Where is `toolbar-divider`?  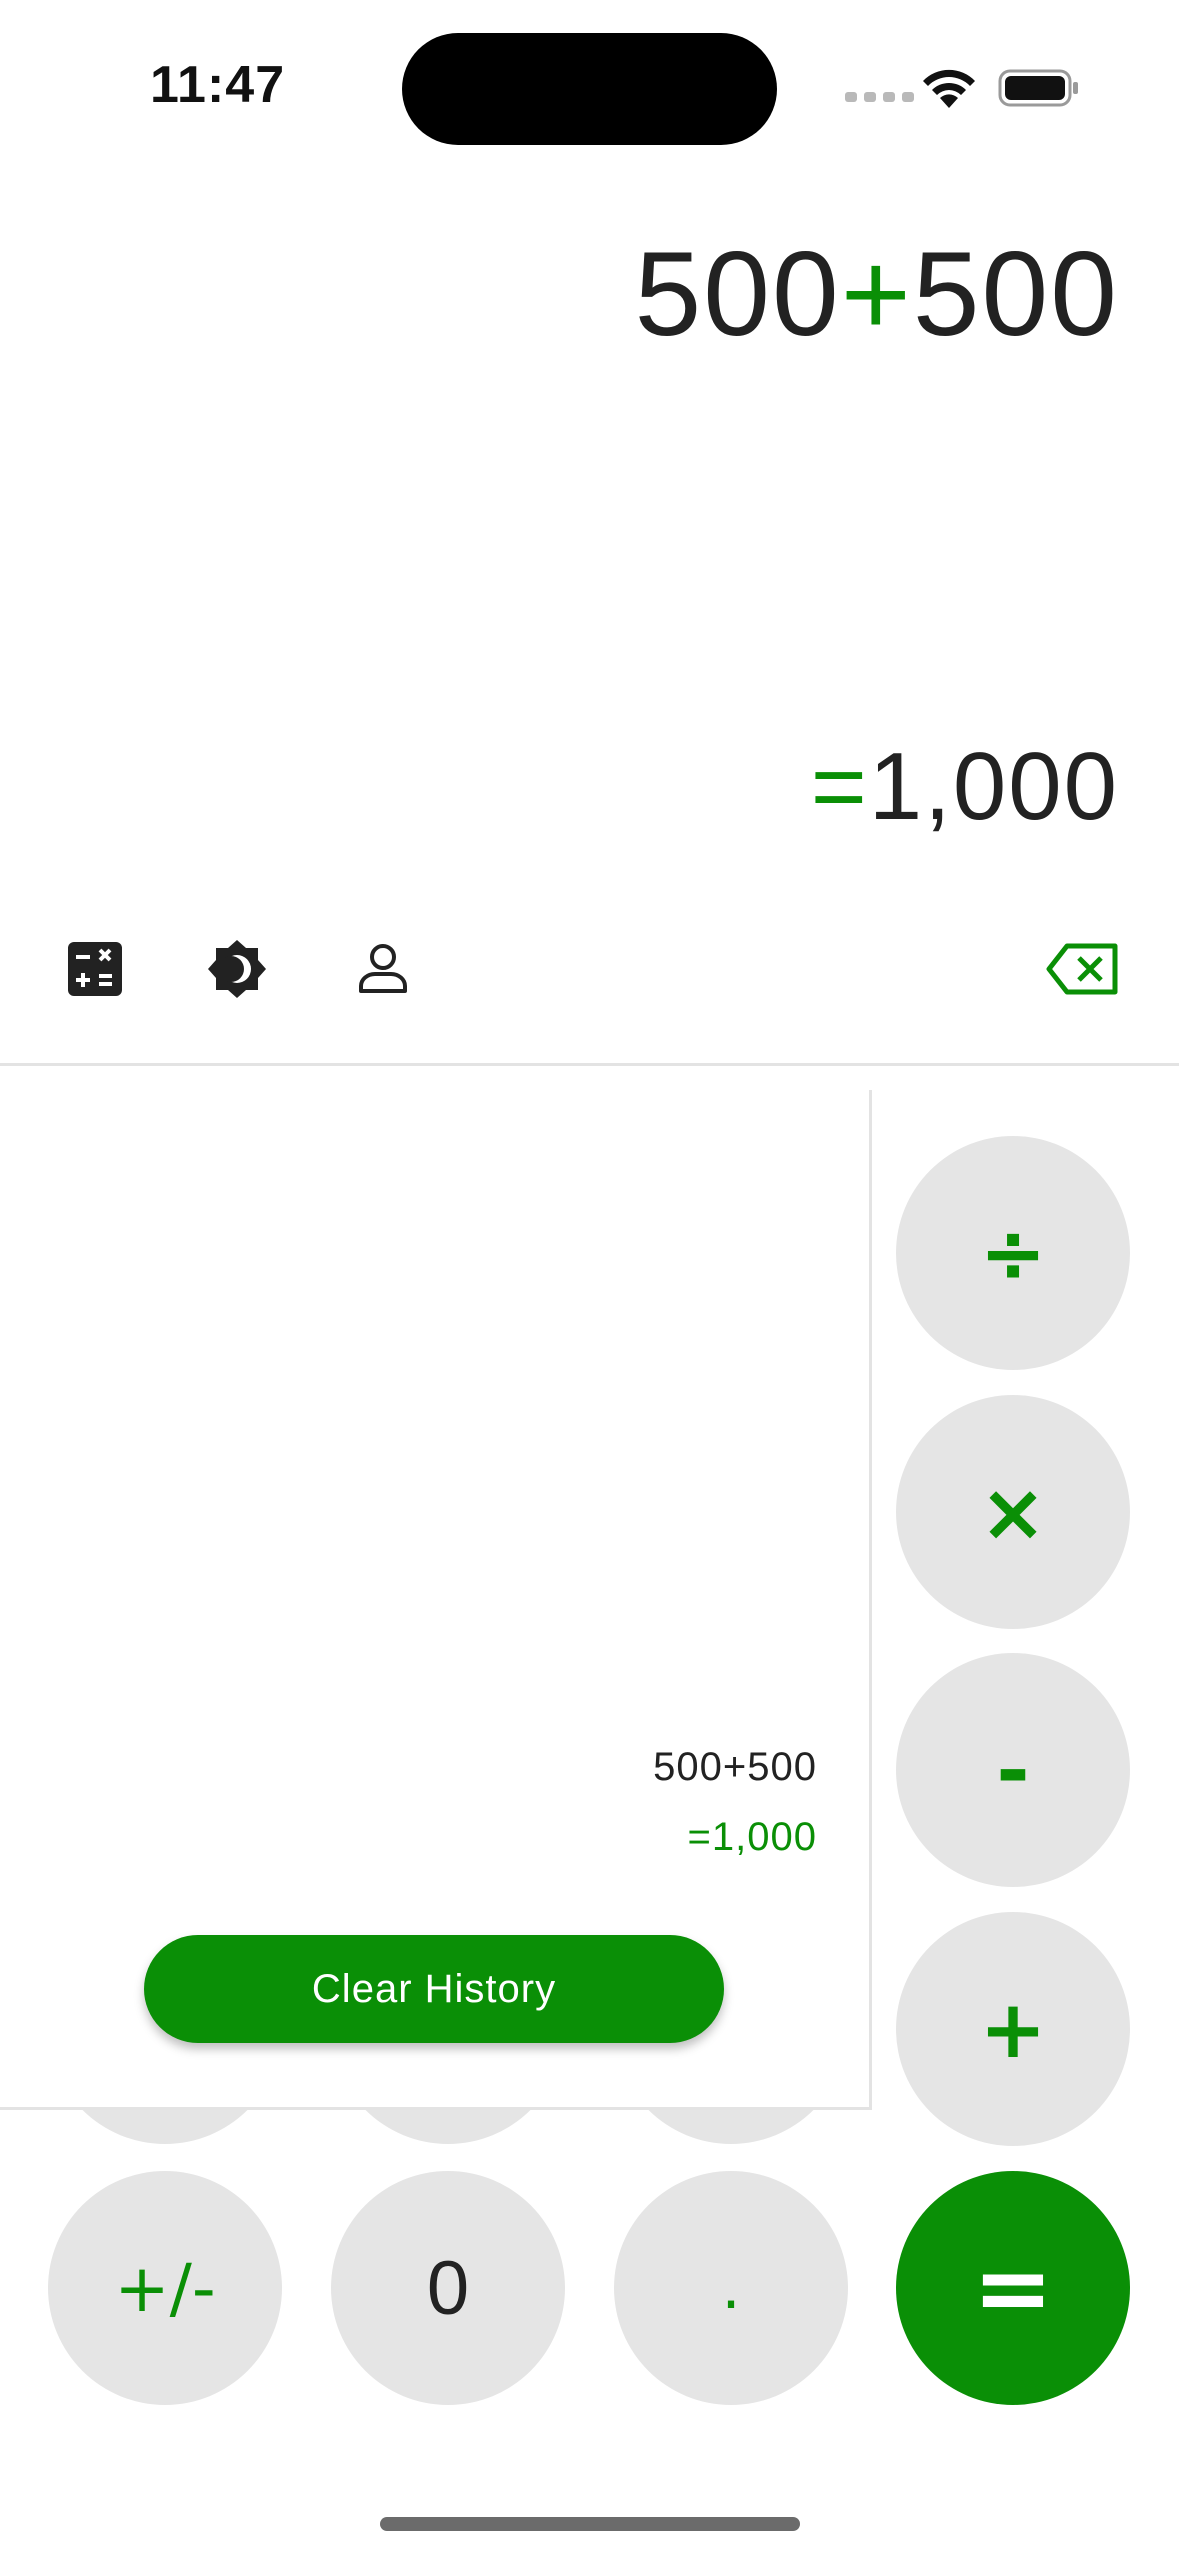 toolbar-divider is located at coordinates (589, 1064).